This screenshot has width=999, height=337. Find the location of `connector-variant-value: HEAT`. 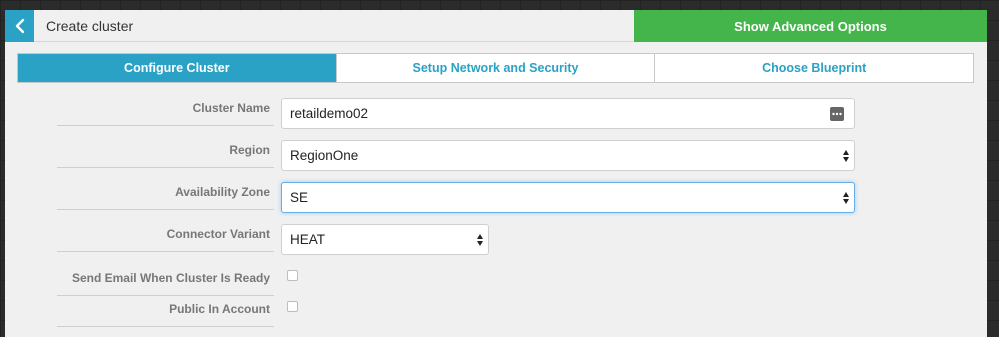

connector-variant-value: HEAT is located at coordinates (308, 239).